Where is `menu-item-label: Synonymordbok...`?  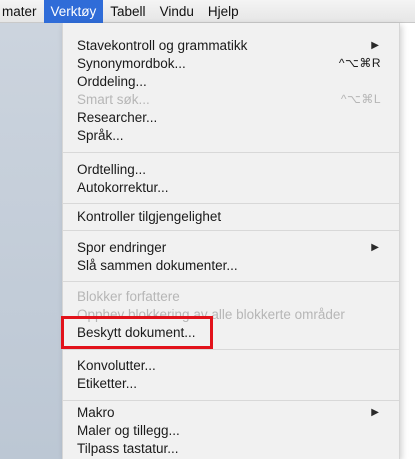 menu-item-label: Synonymordbok... is located at coordinates (131, 63).